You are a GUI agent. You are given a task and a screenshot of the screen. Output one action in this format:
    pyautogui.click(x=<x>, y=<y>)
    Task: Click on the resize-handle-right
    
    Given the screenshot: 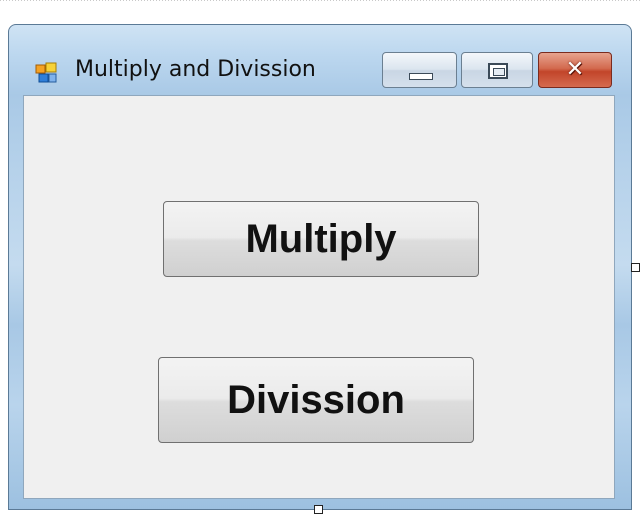 What is the action you would take?
    pyautogui.click(x=635, y=267)
    